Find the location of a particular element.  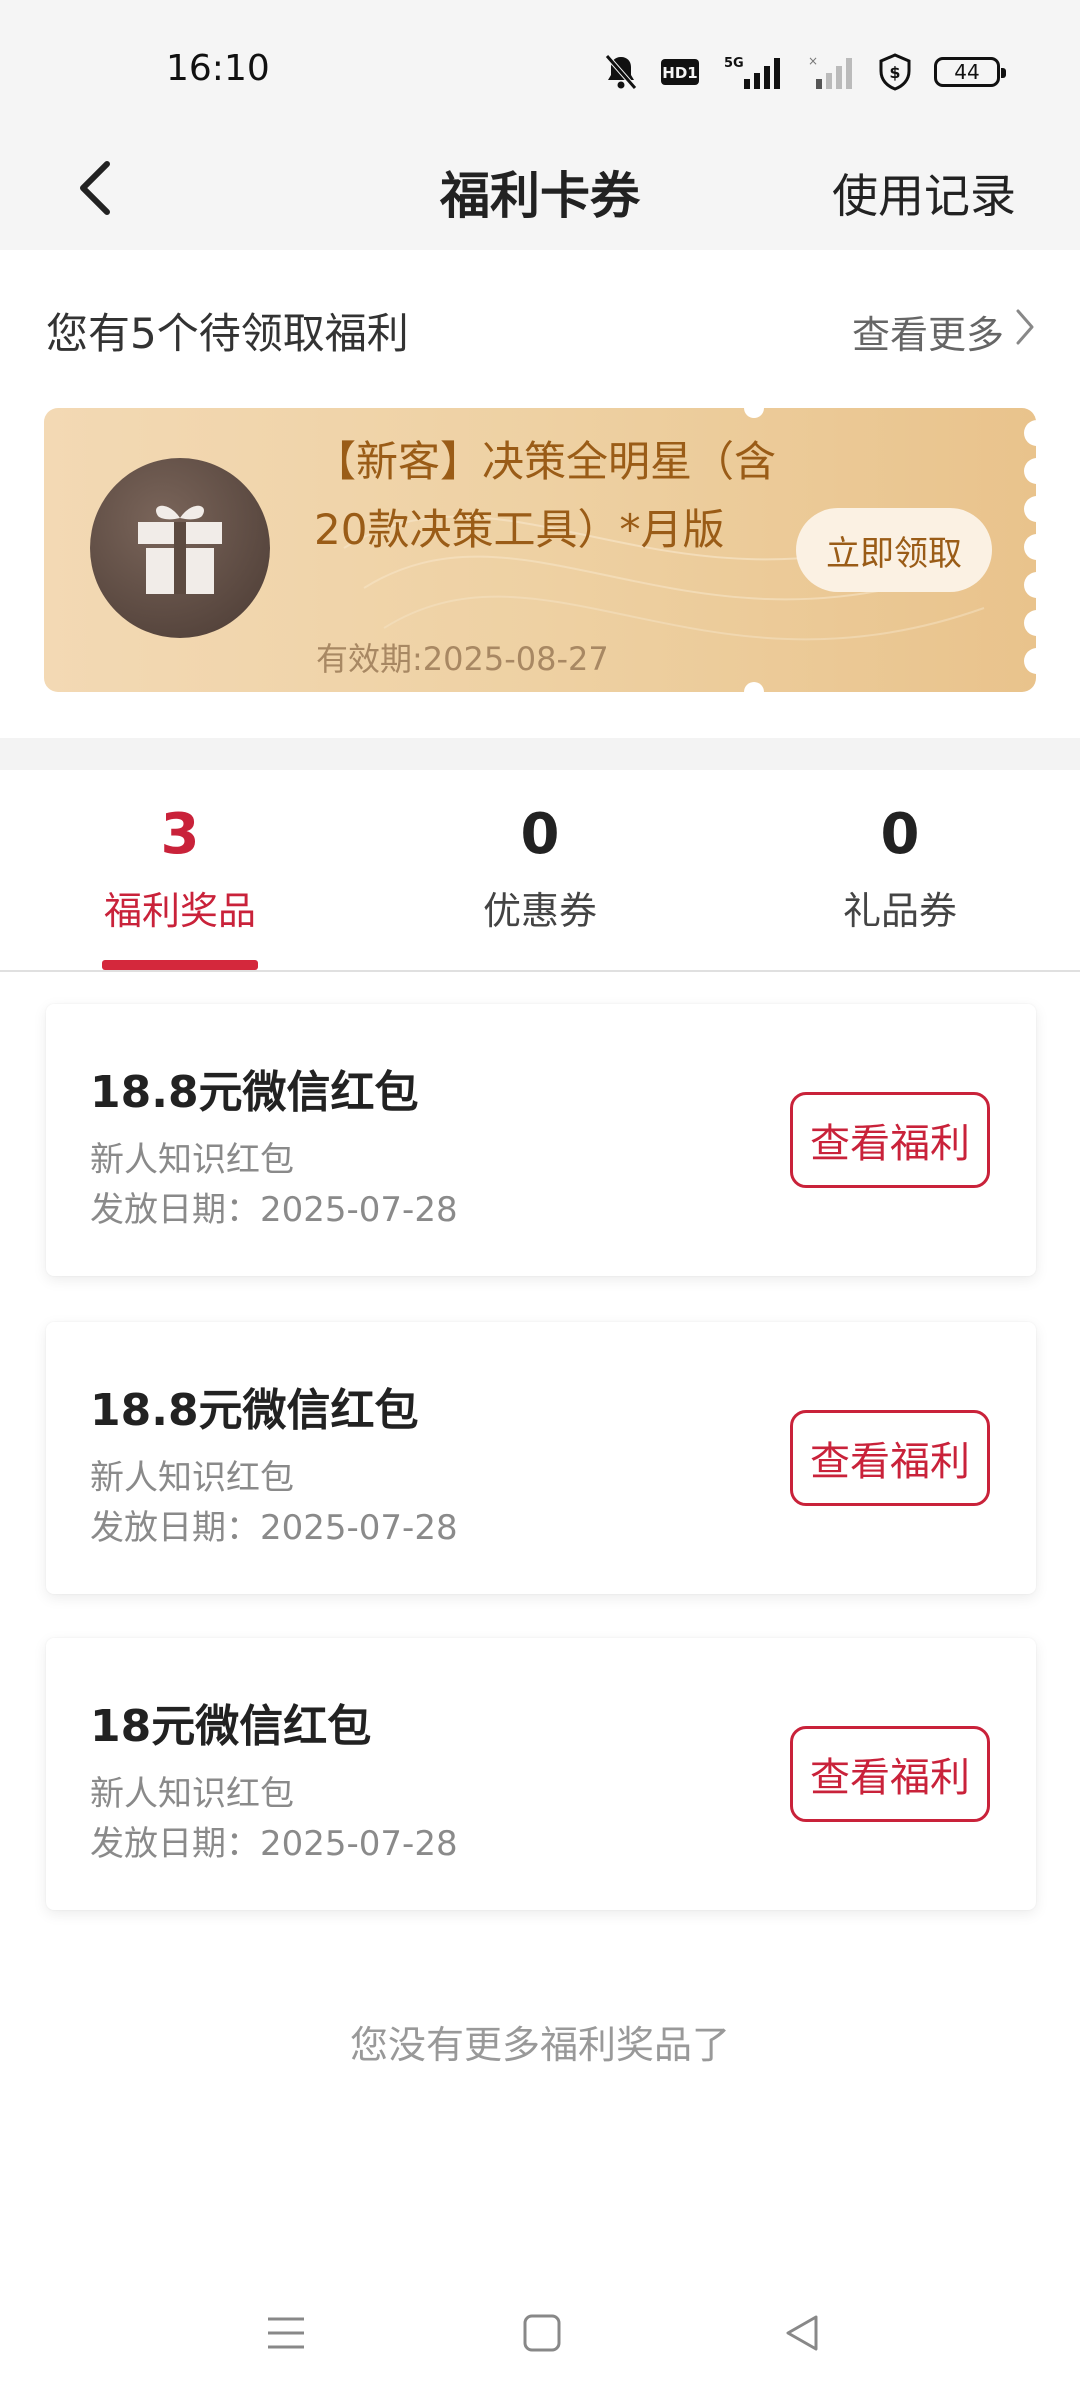

coupon-avatar is located at coordinates (180, 548).